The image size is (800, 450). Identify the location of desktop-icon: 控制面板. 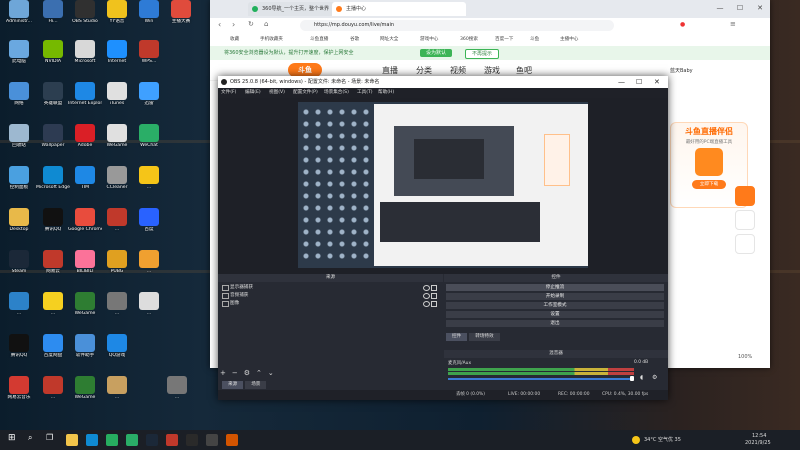
(19, 183).